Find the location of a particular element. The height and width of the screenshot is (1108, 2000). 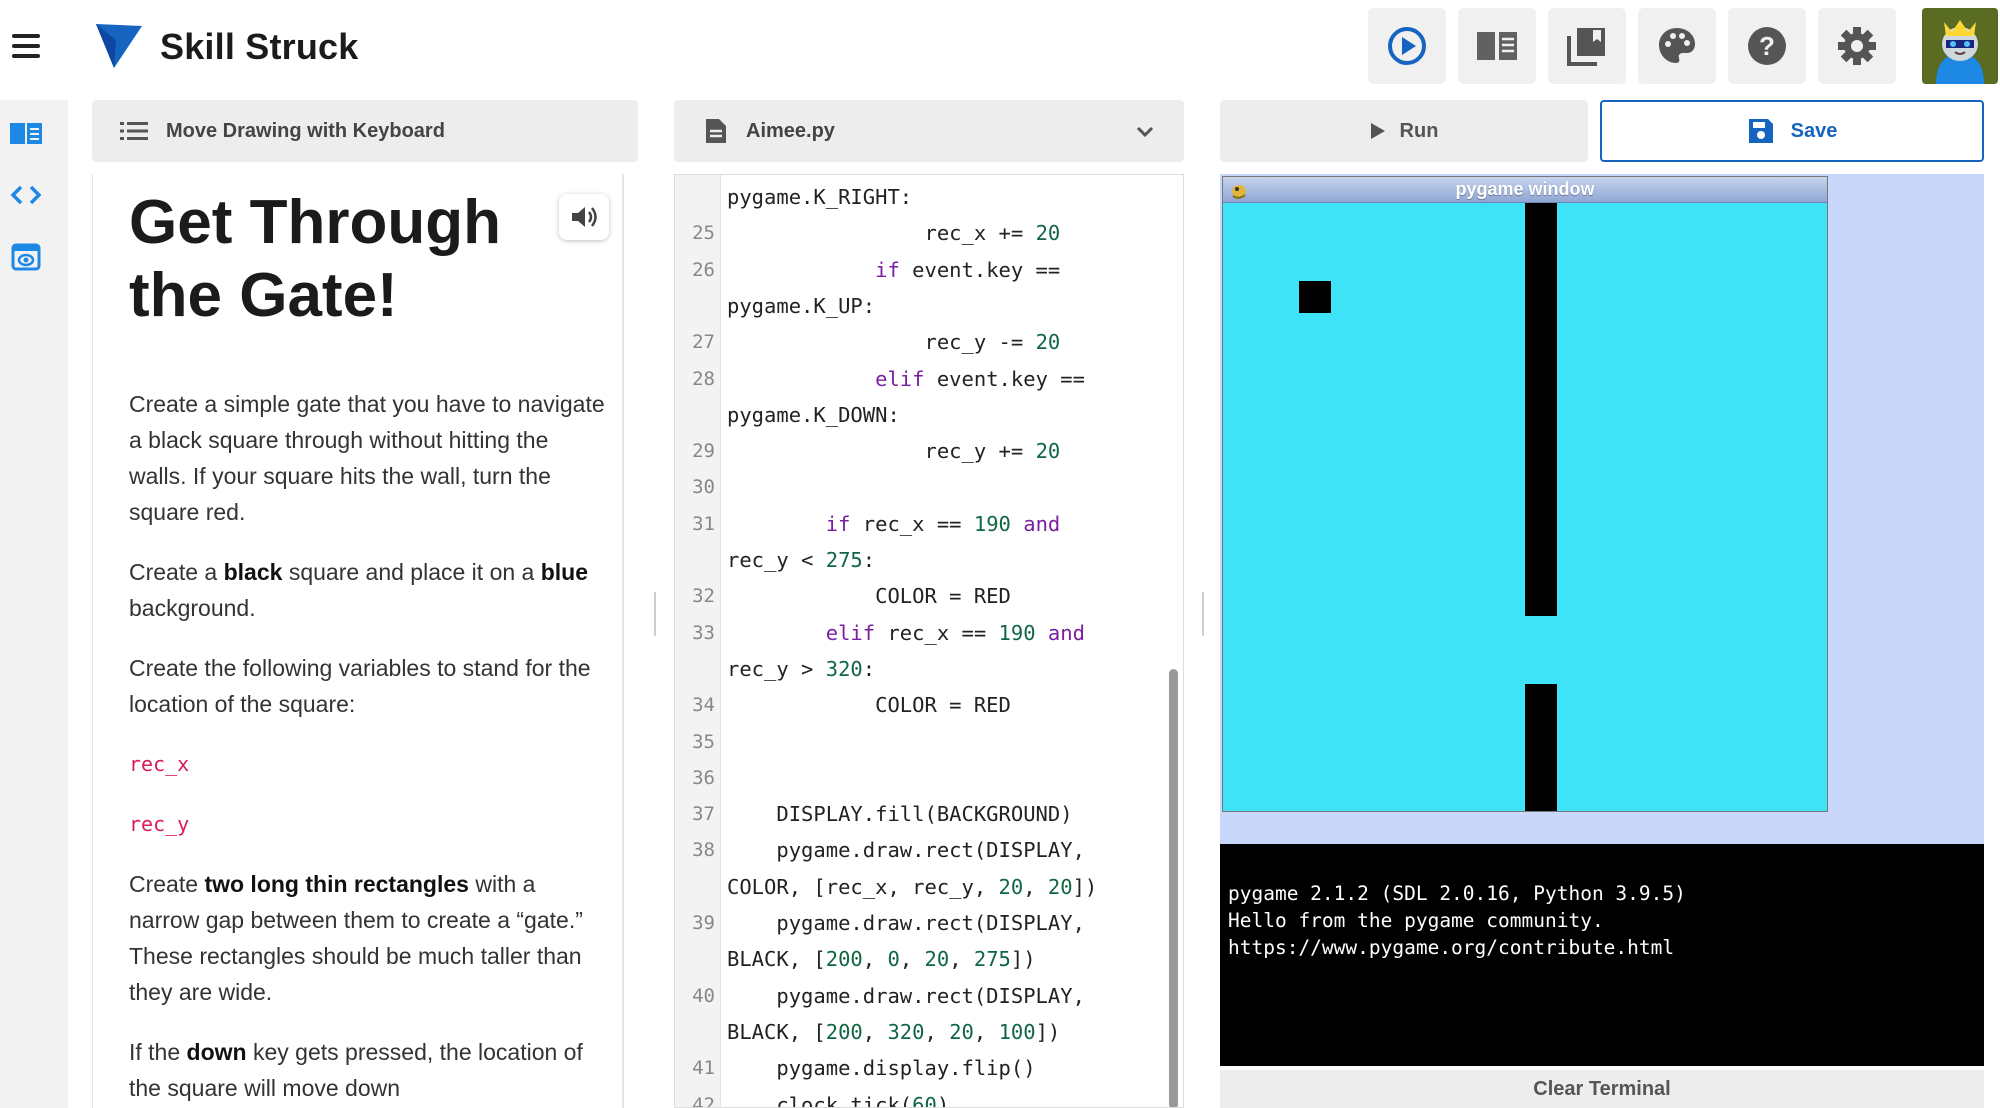

code-line: 32 COLOR = RED is located at coordinates (929, 596).